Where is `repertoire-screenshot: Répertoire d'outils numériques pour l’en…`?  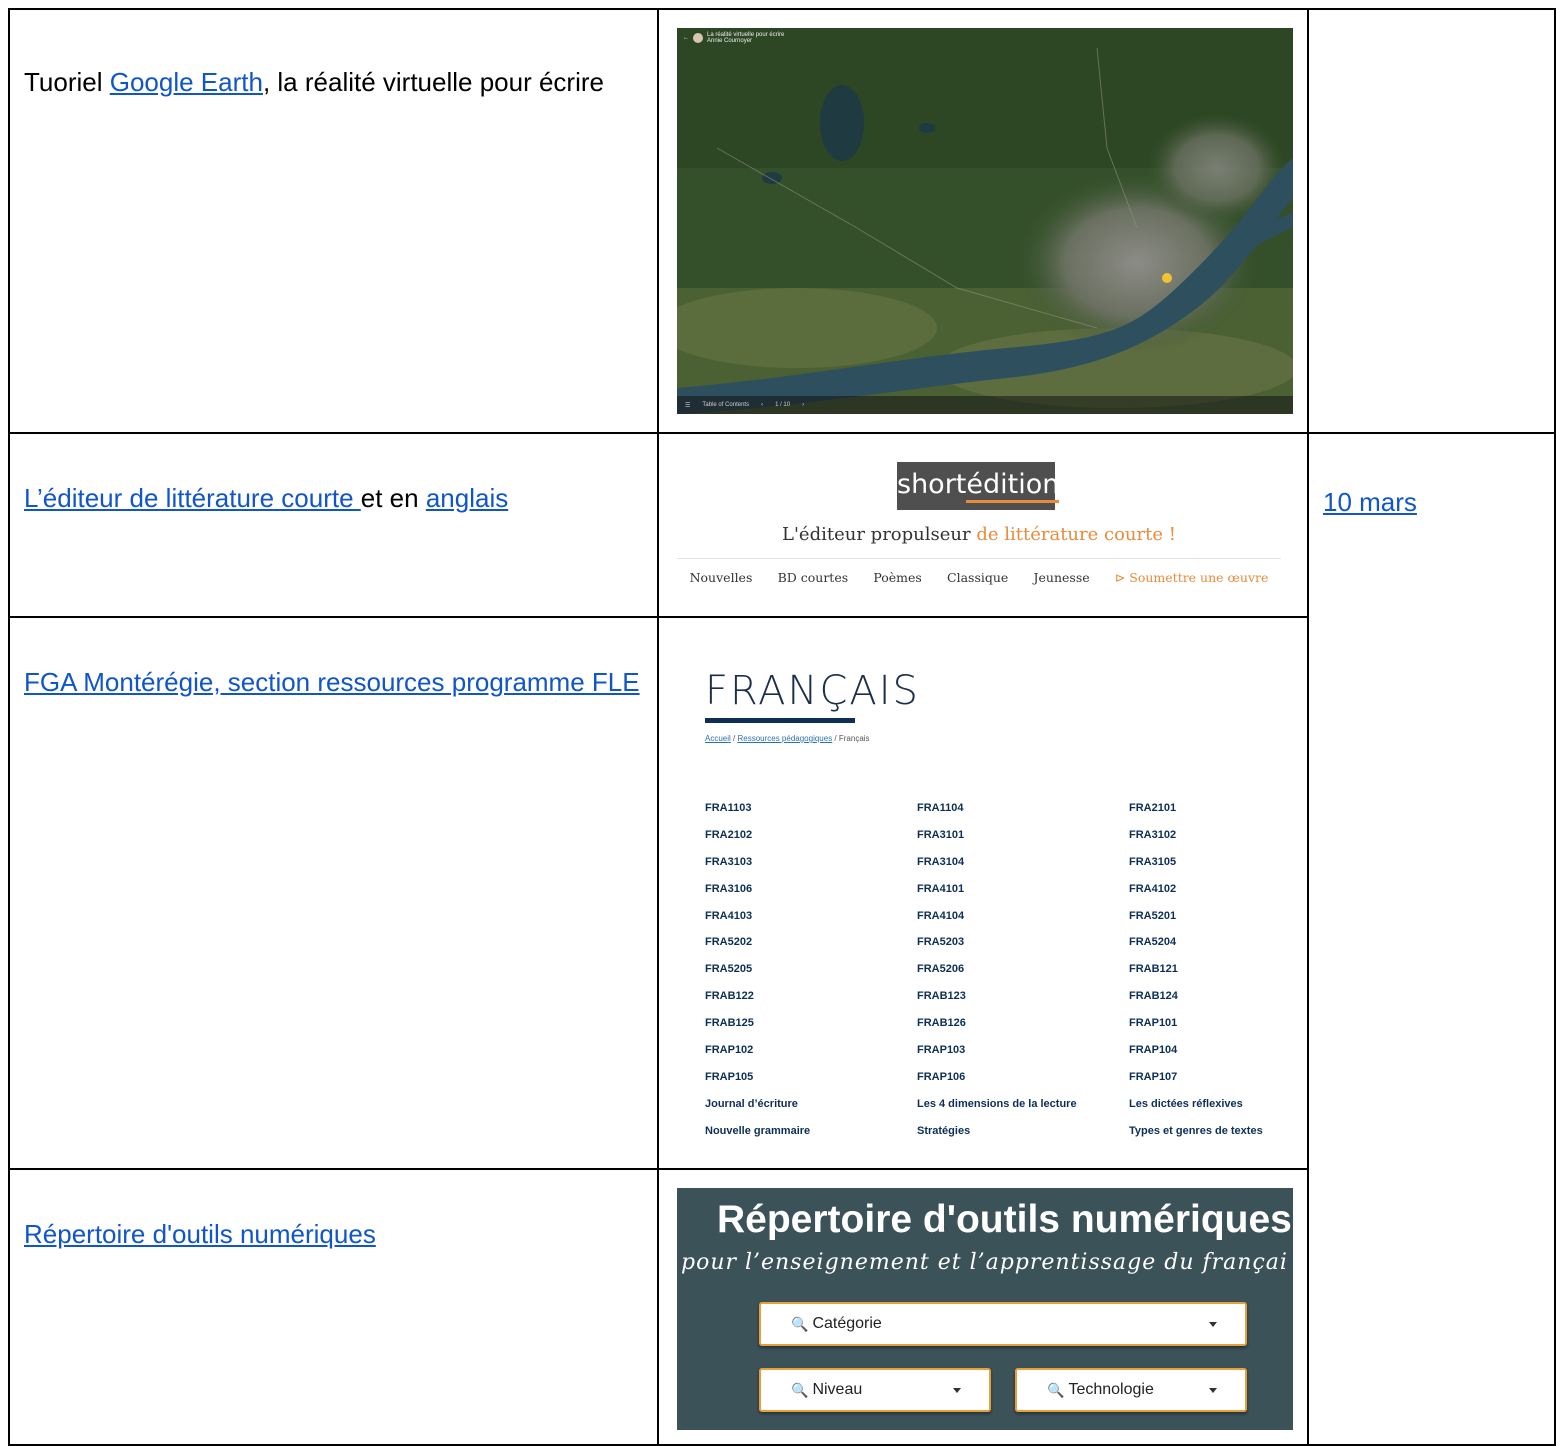 repertoire-screenshot: Répertoire d'outils numériques pour l’en… is located at coordinates (985, 1309).